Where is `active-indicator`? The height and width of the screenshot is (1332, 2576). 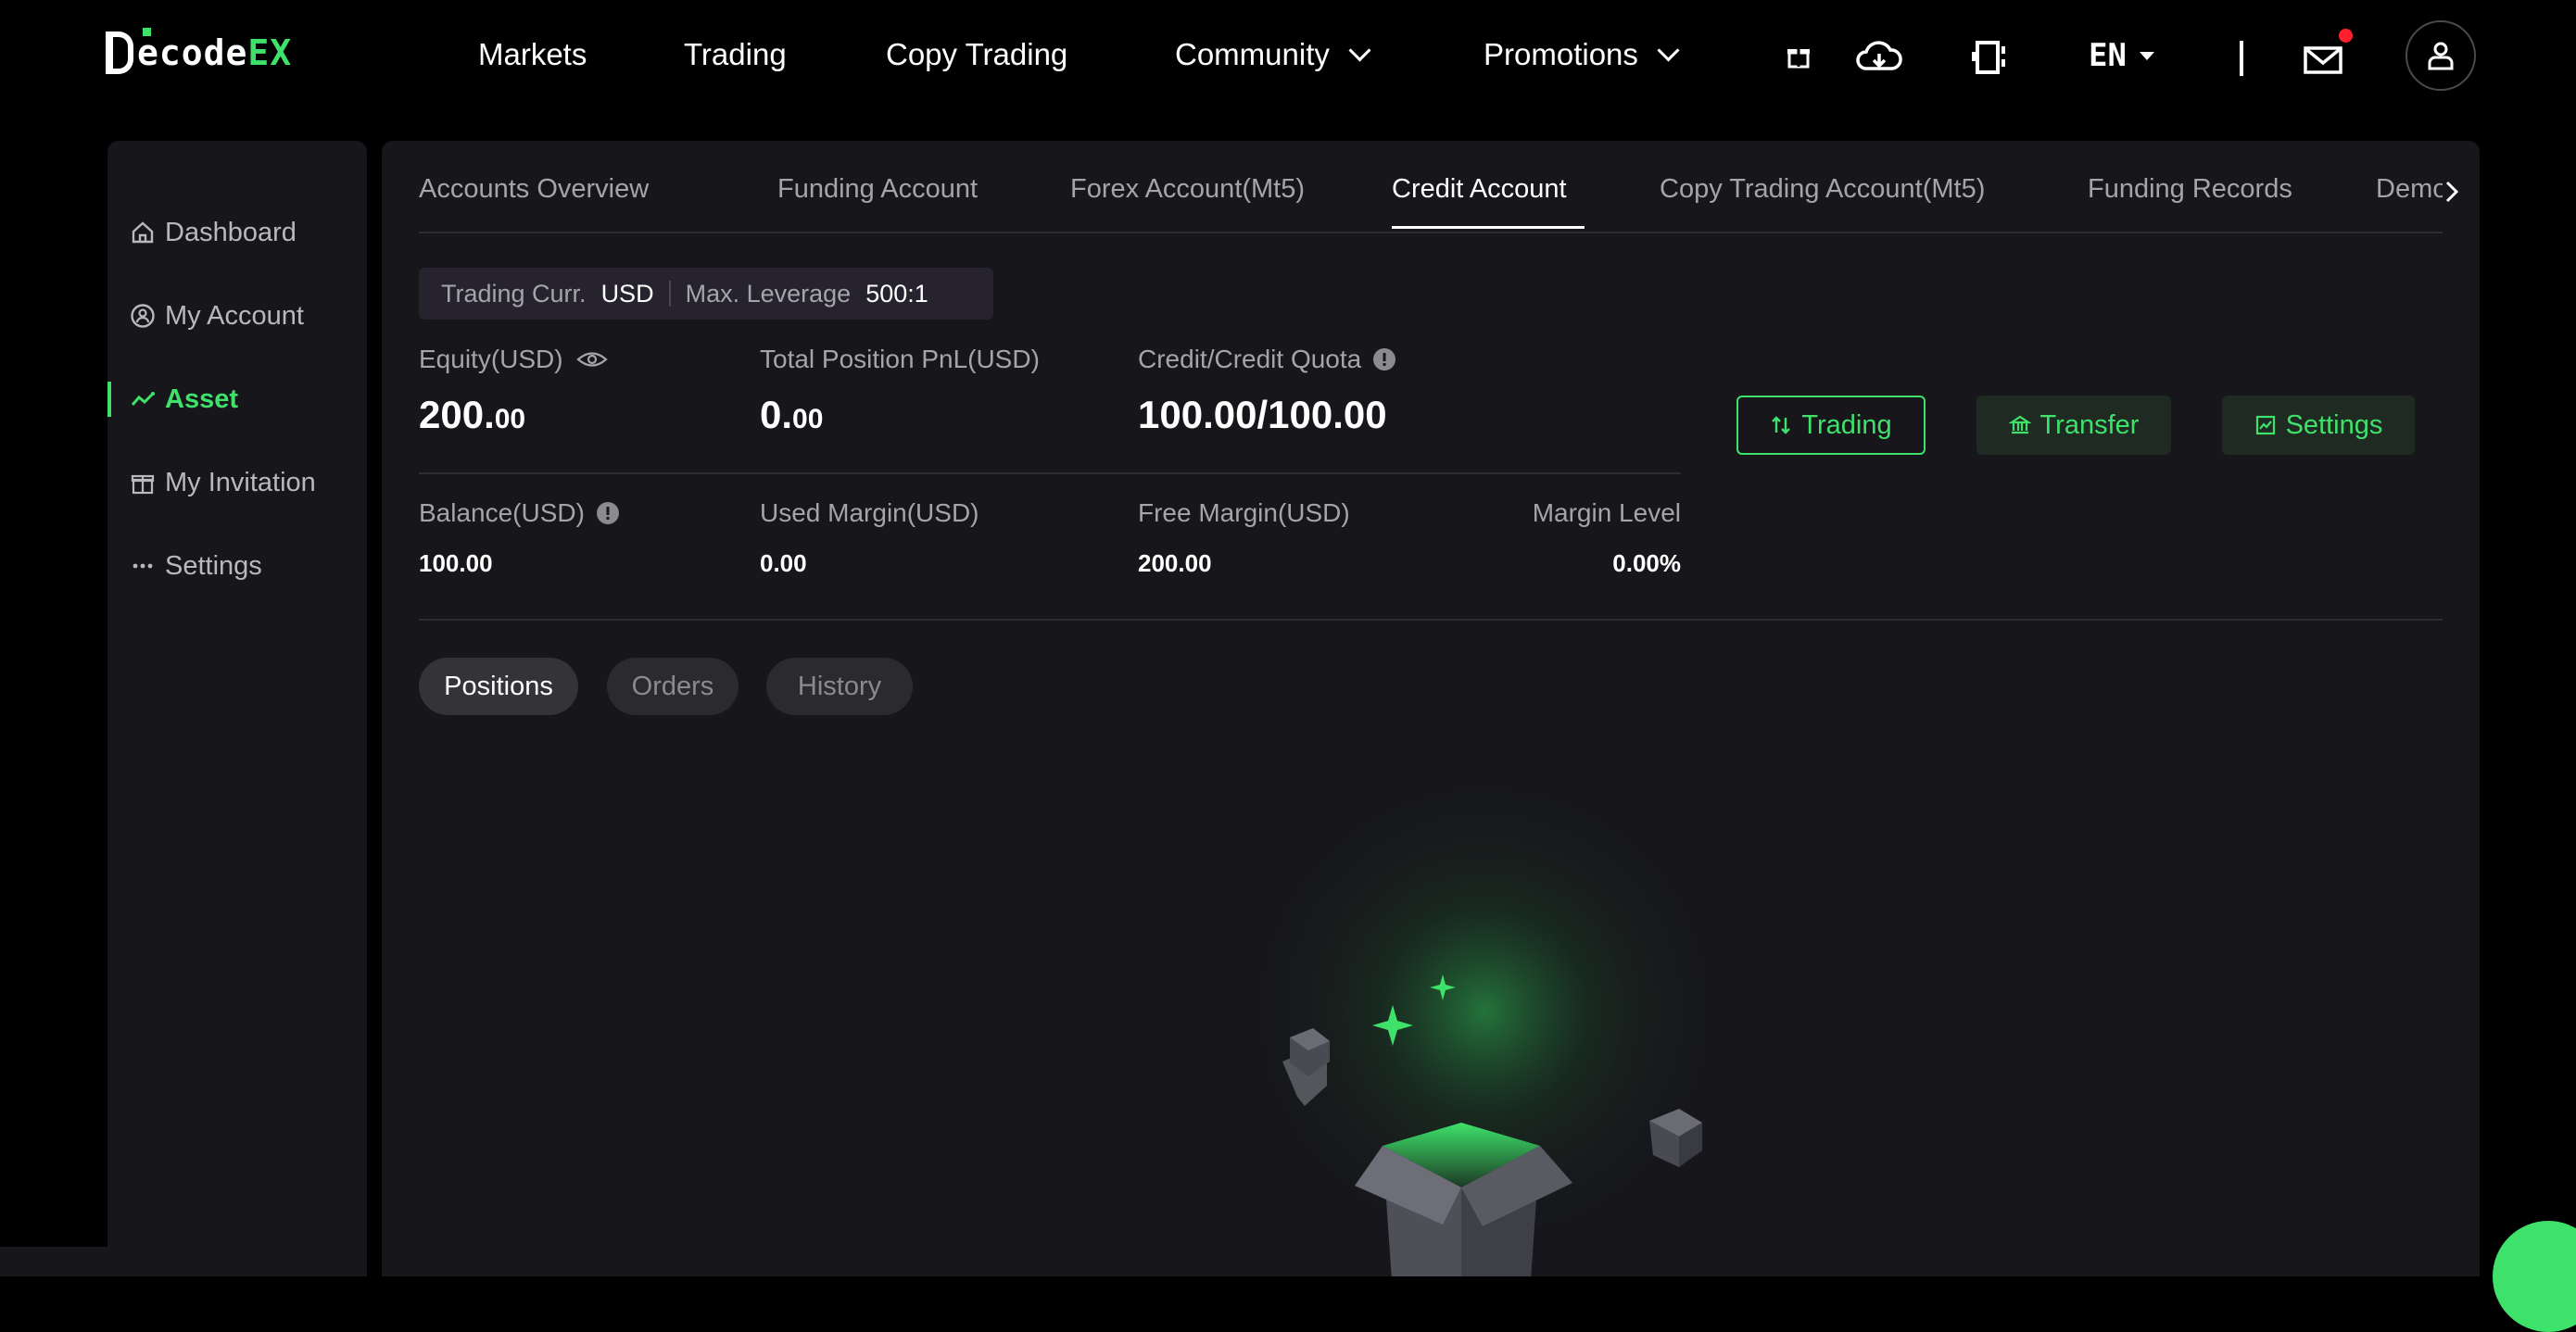
active-indicator is located at coordinates (109, 399).